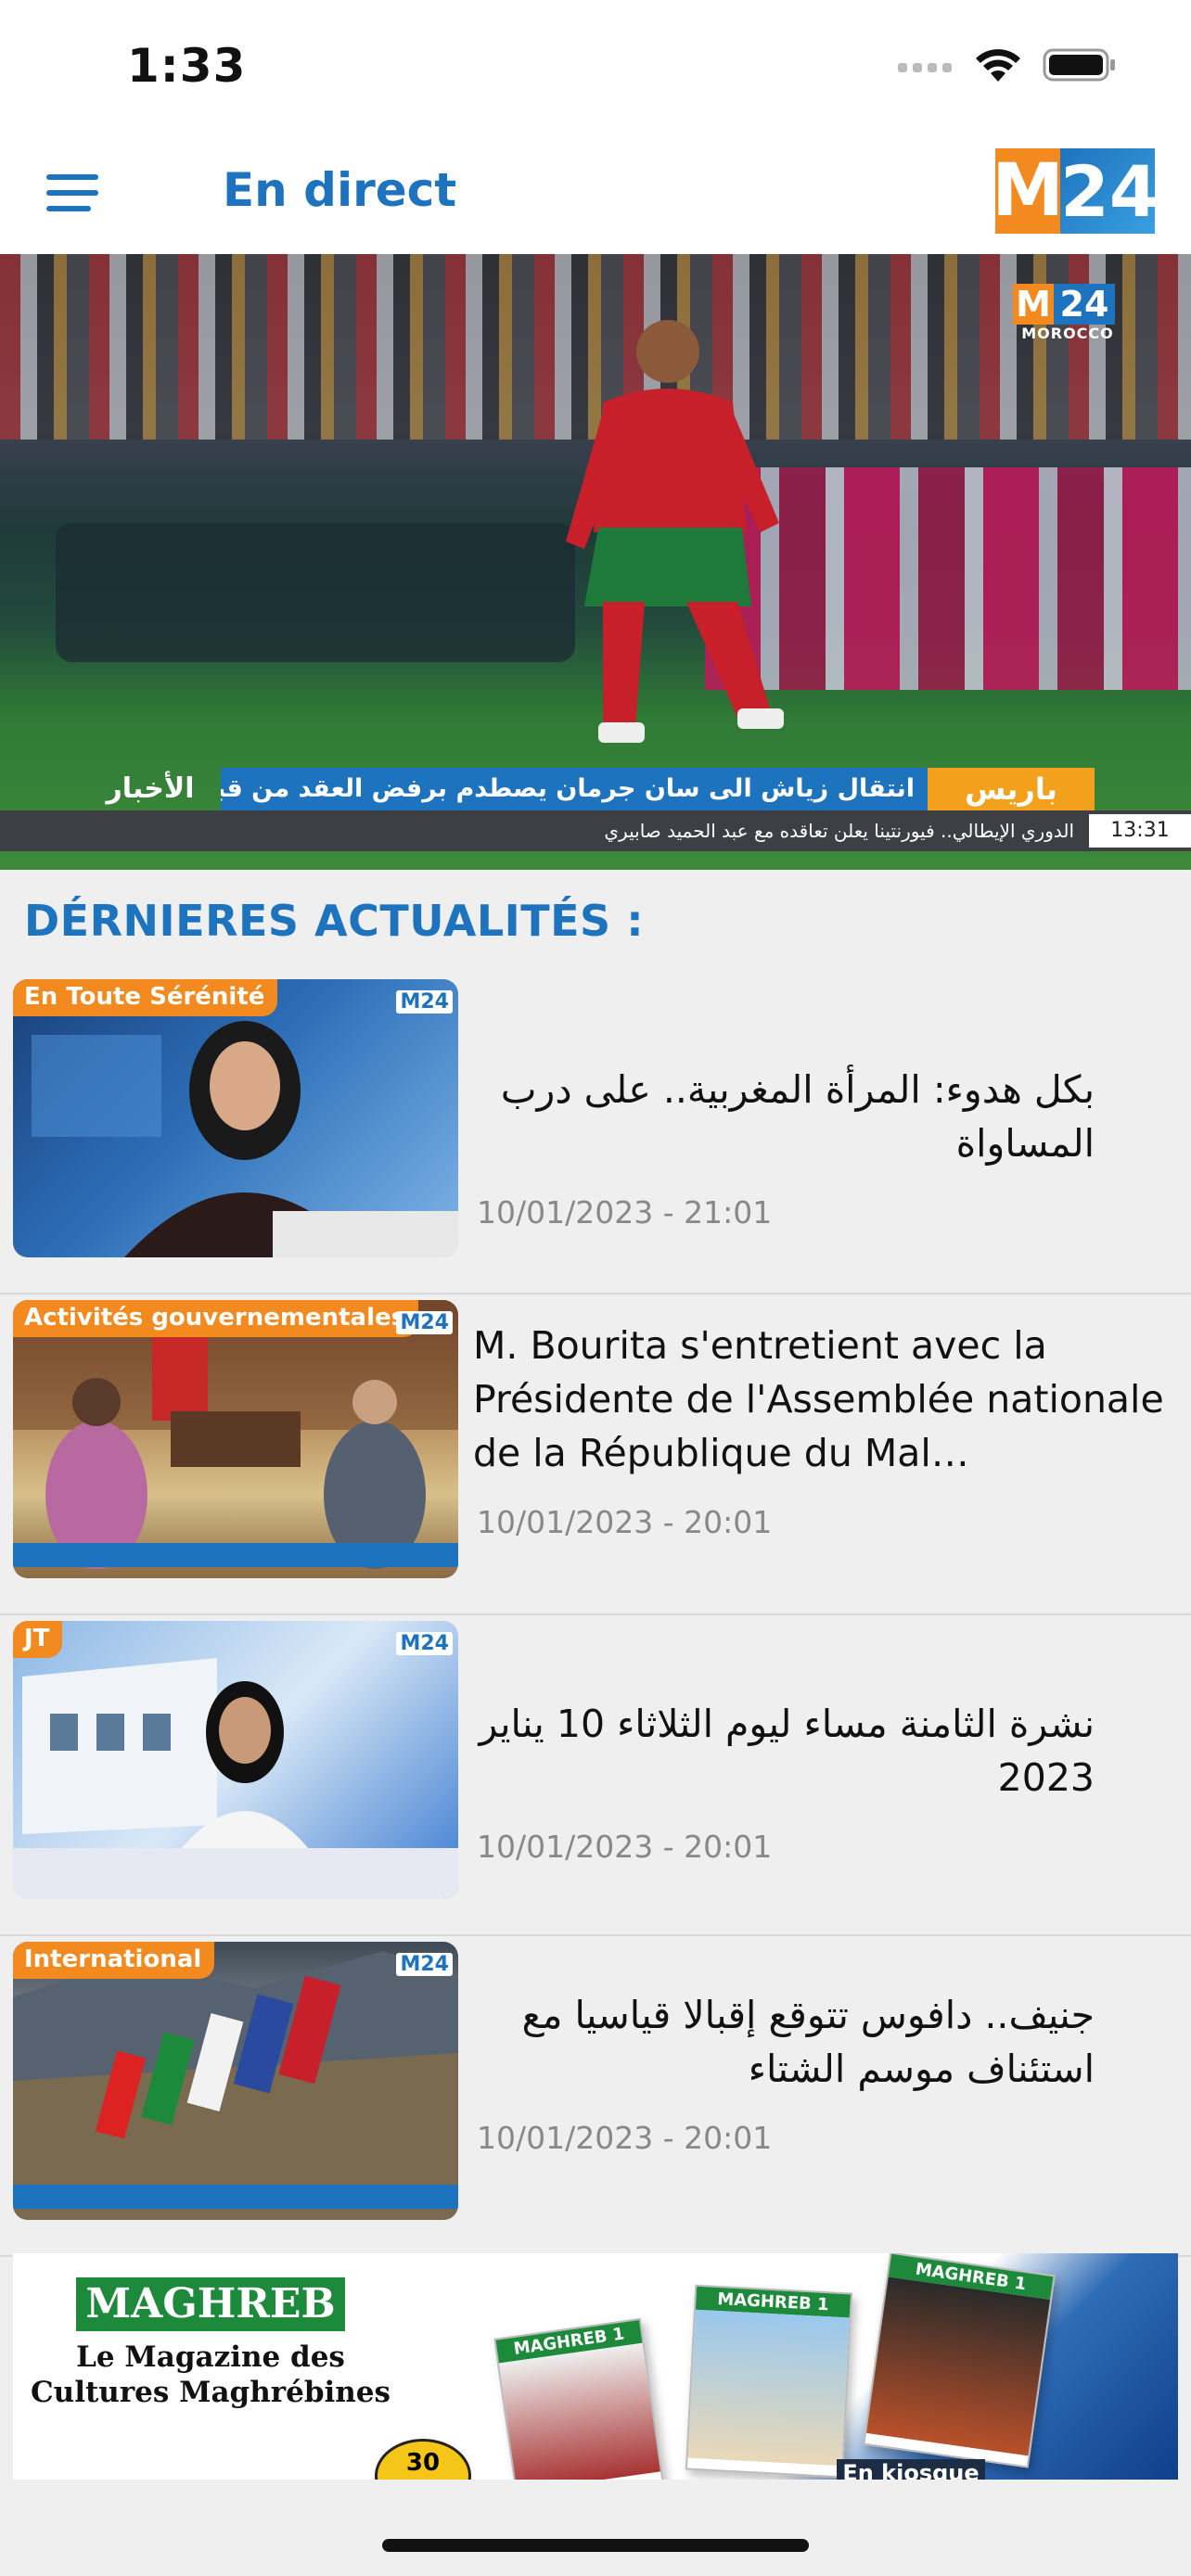  Describe the element at coordinates (1079, 65) in the screenshot. I see `battery-icon` at that location.